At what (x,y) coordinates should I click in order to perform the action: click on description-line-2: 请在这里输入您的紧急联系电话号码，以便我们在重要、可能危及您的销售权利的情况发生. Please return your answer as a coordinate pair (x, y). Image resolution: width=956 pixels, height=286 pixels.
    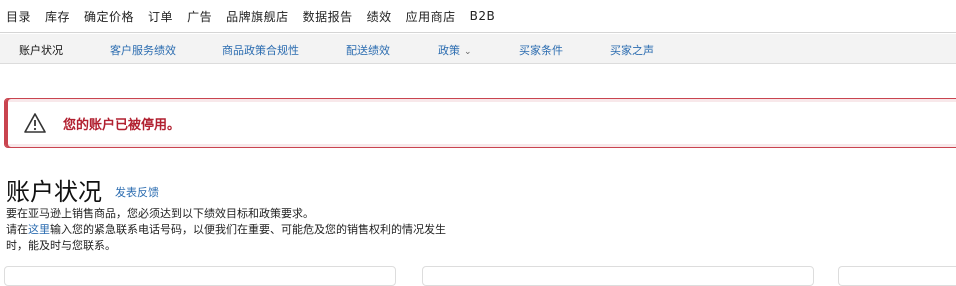
    Looking at the image, I should click on (226, 229).